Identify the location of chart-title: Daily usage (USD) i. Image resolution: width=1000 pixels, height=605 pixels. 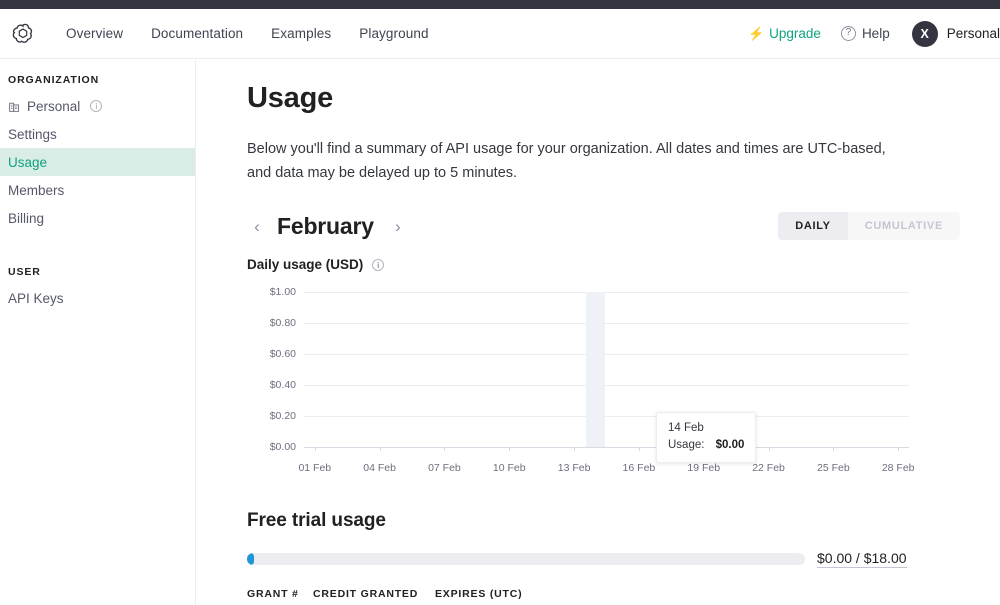
(603, 264).